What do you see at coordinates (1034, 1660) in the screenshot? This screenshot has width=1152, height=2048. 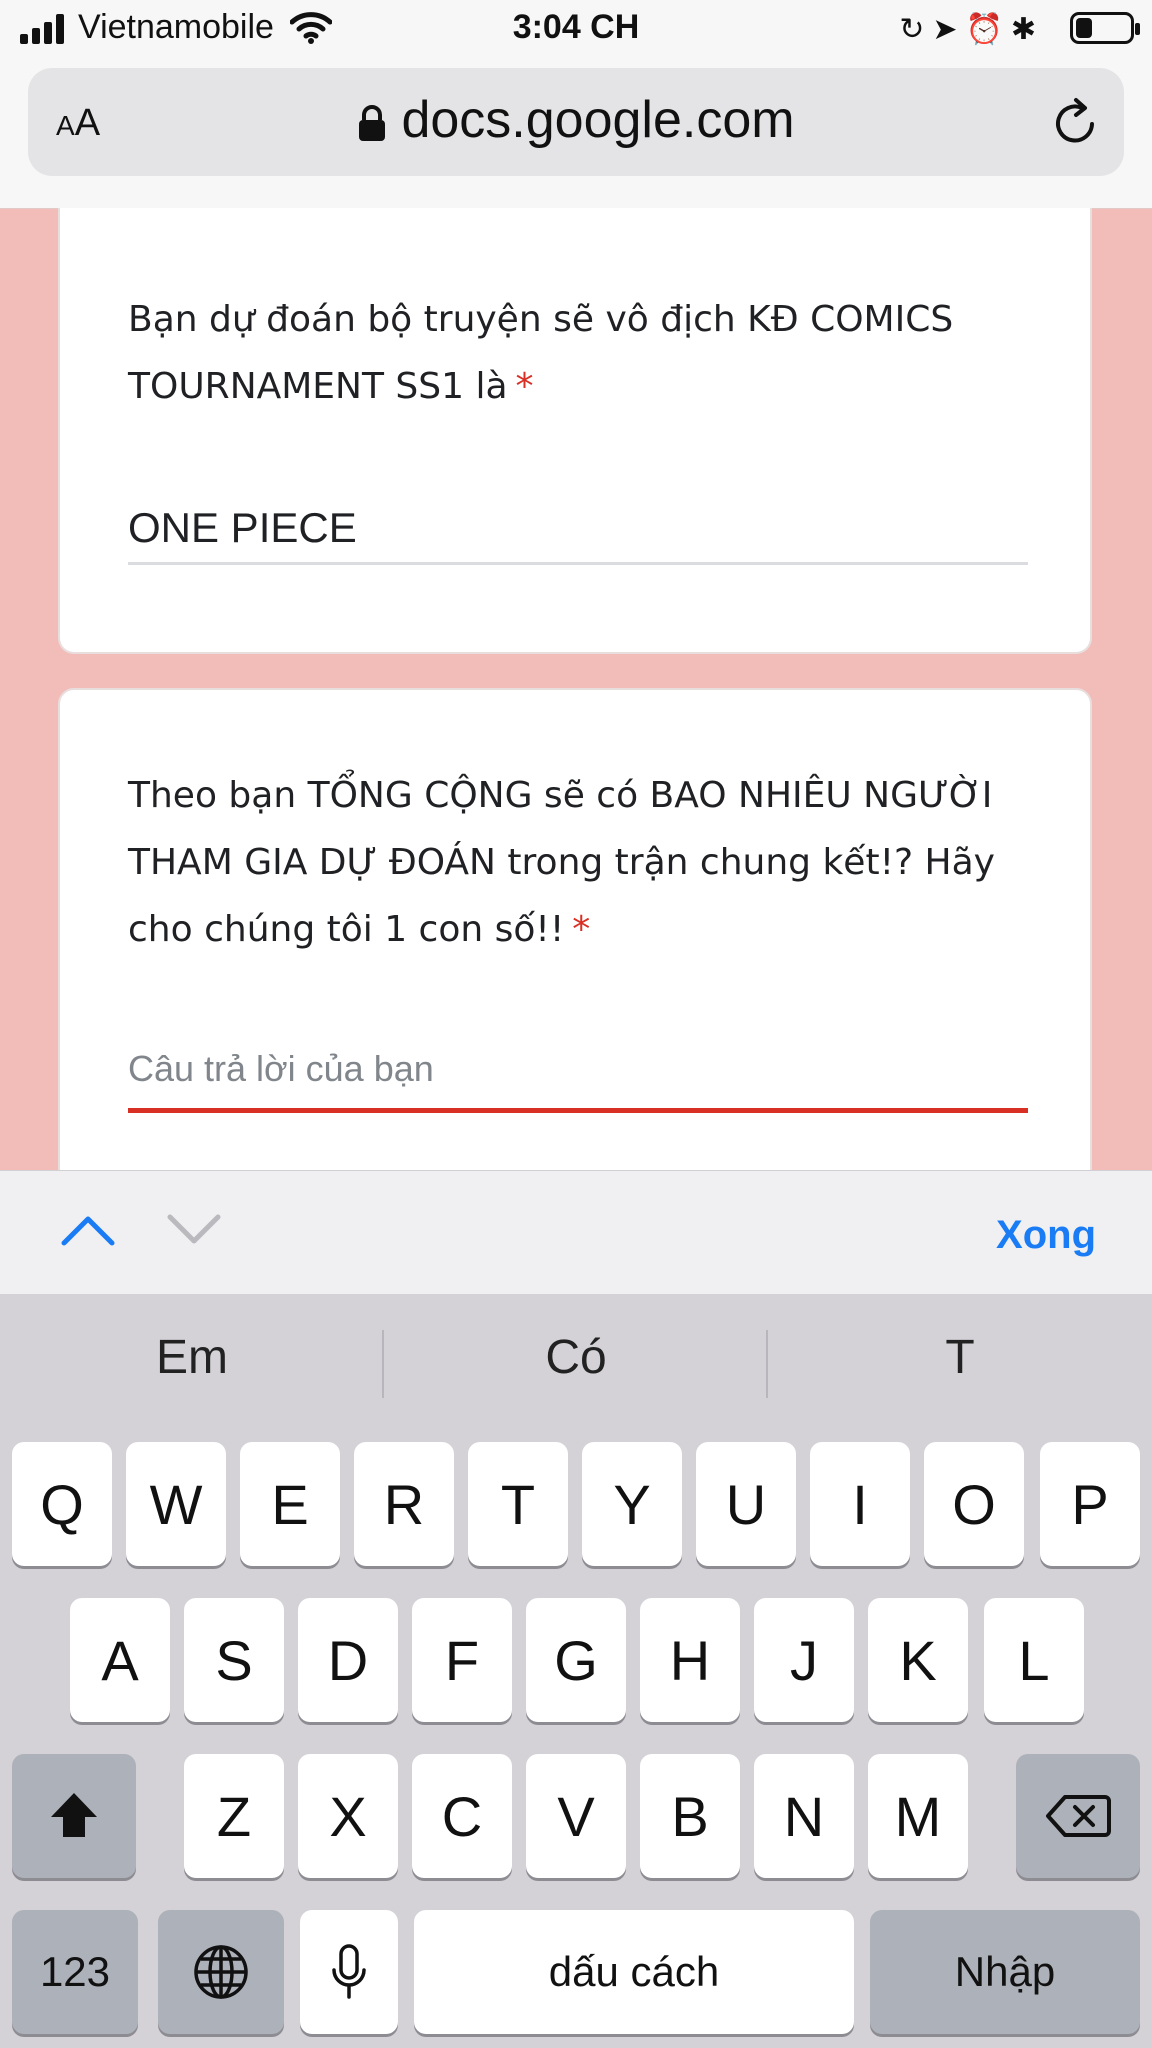 I see `key-l: L` at bounding box center [1034, 1660].